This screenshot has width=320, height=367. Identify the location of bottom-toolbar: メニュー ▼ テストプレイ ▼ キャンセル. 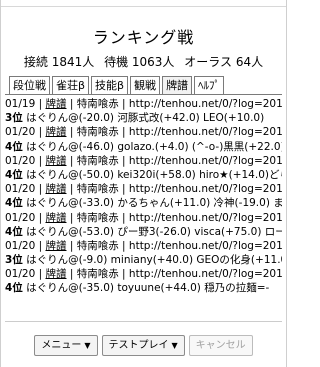
(143, 345).